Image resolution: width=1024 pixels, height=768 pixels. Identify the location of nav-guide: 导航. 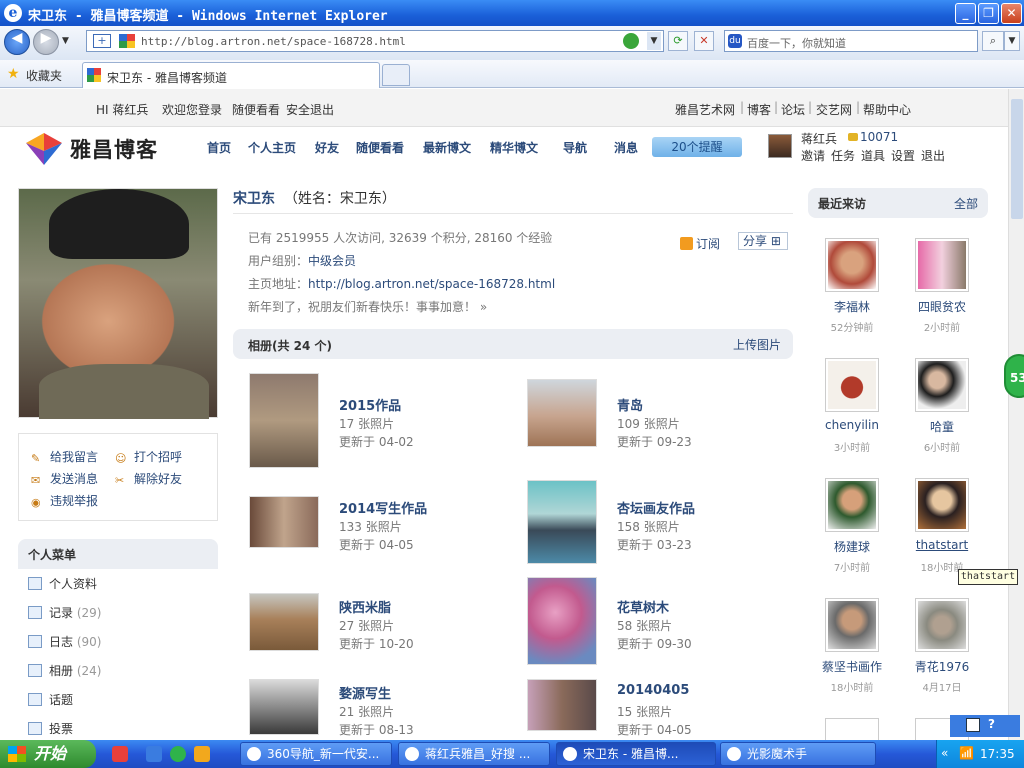
(575, 147).